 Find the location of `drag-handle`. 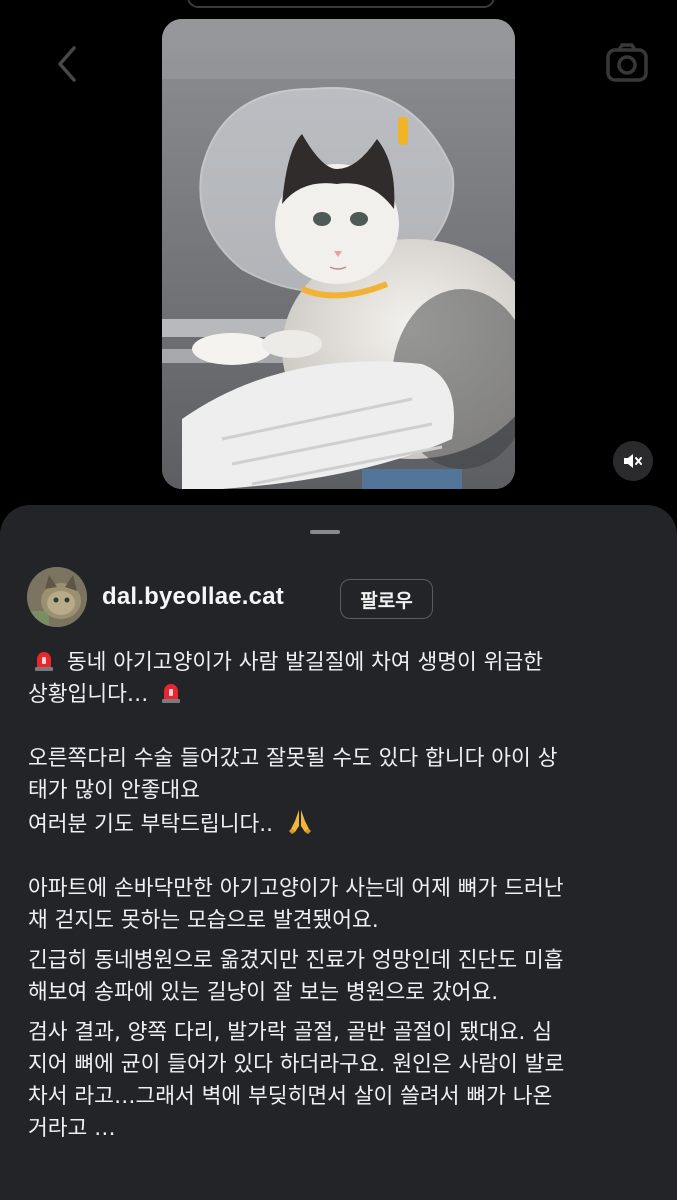

drag-handle is located at coordinates (325, 532).